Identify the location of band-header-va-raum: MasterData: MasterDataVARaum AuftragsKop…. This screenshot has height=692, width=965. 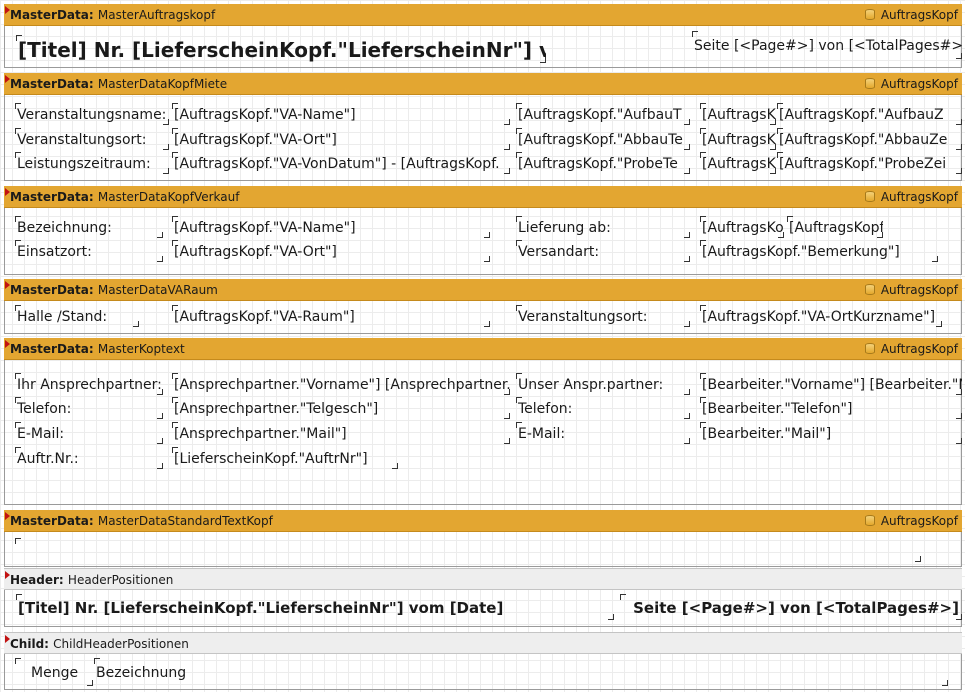
(483, 290).